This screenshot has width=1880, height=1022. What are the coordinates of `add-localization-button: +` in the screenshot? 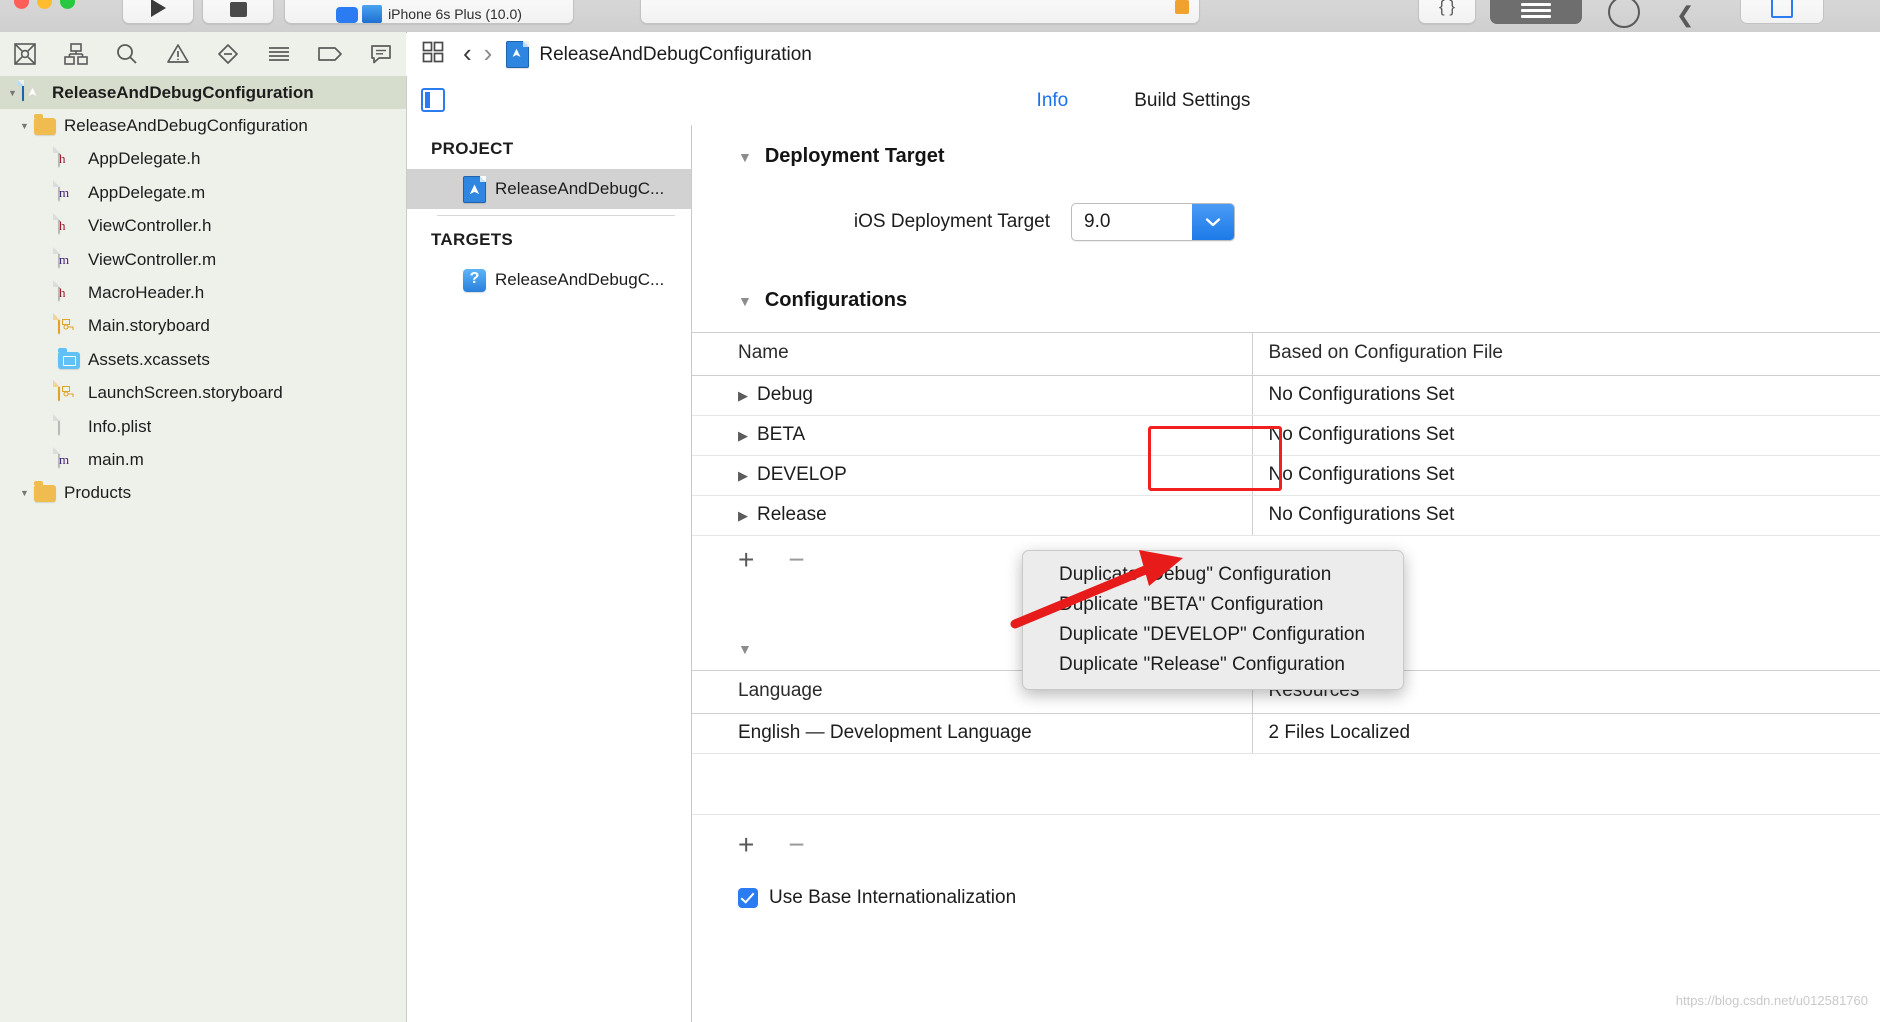 It's located at (746, 845).